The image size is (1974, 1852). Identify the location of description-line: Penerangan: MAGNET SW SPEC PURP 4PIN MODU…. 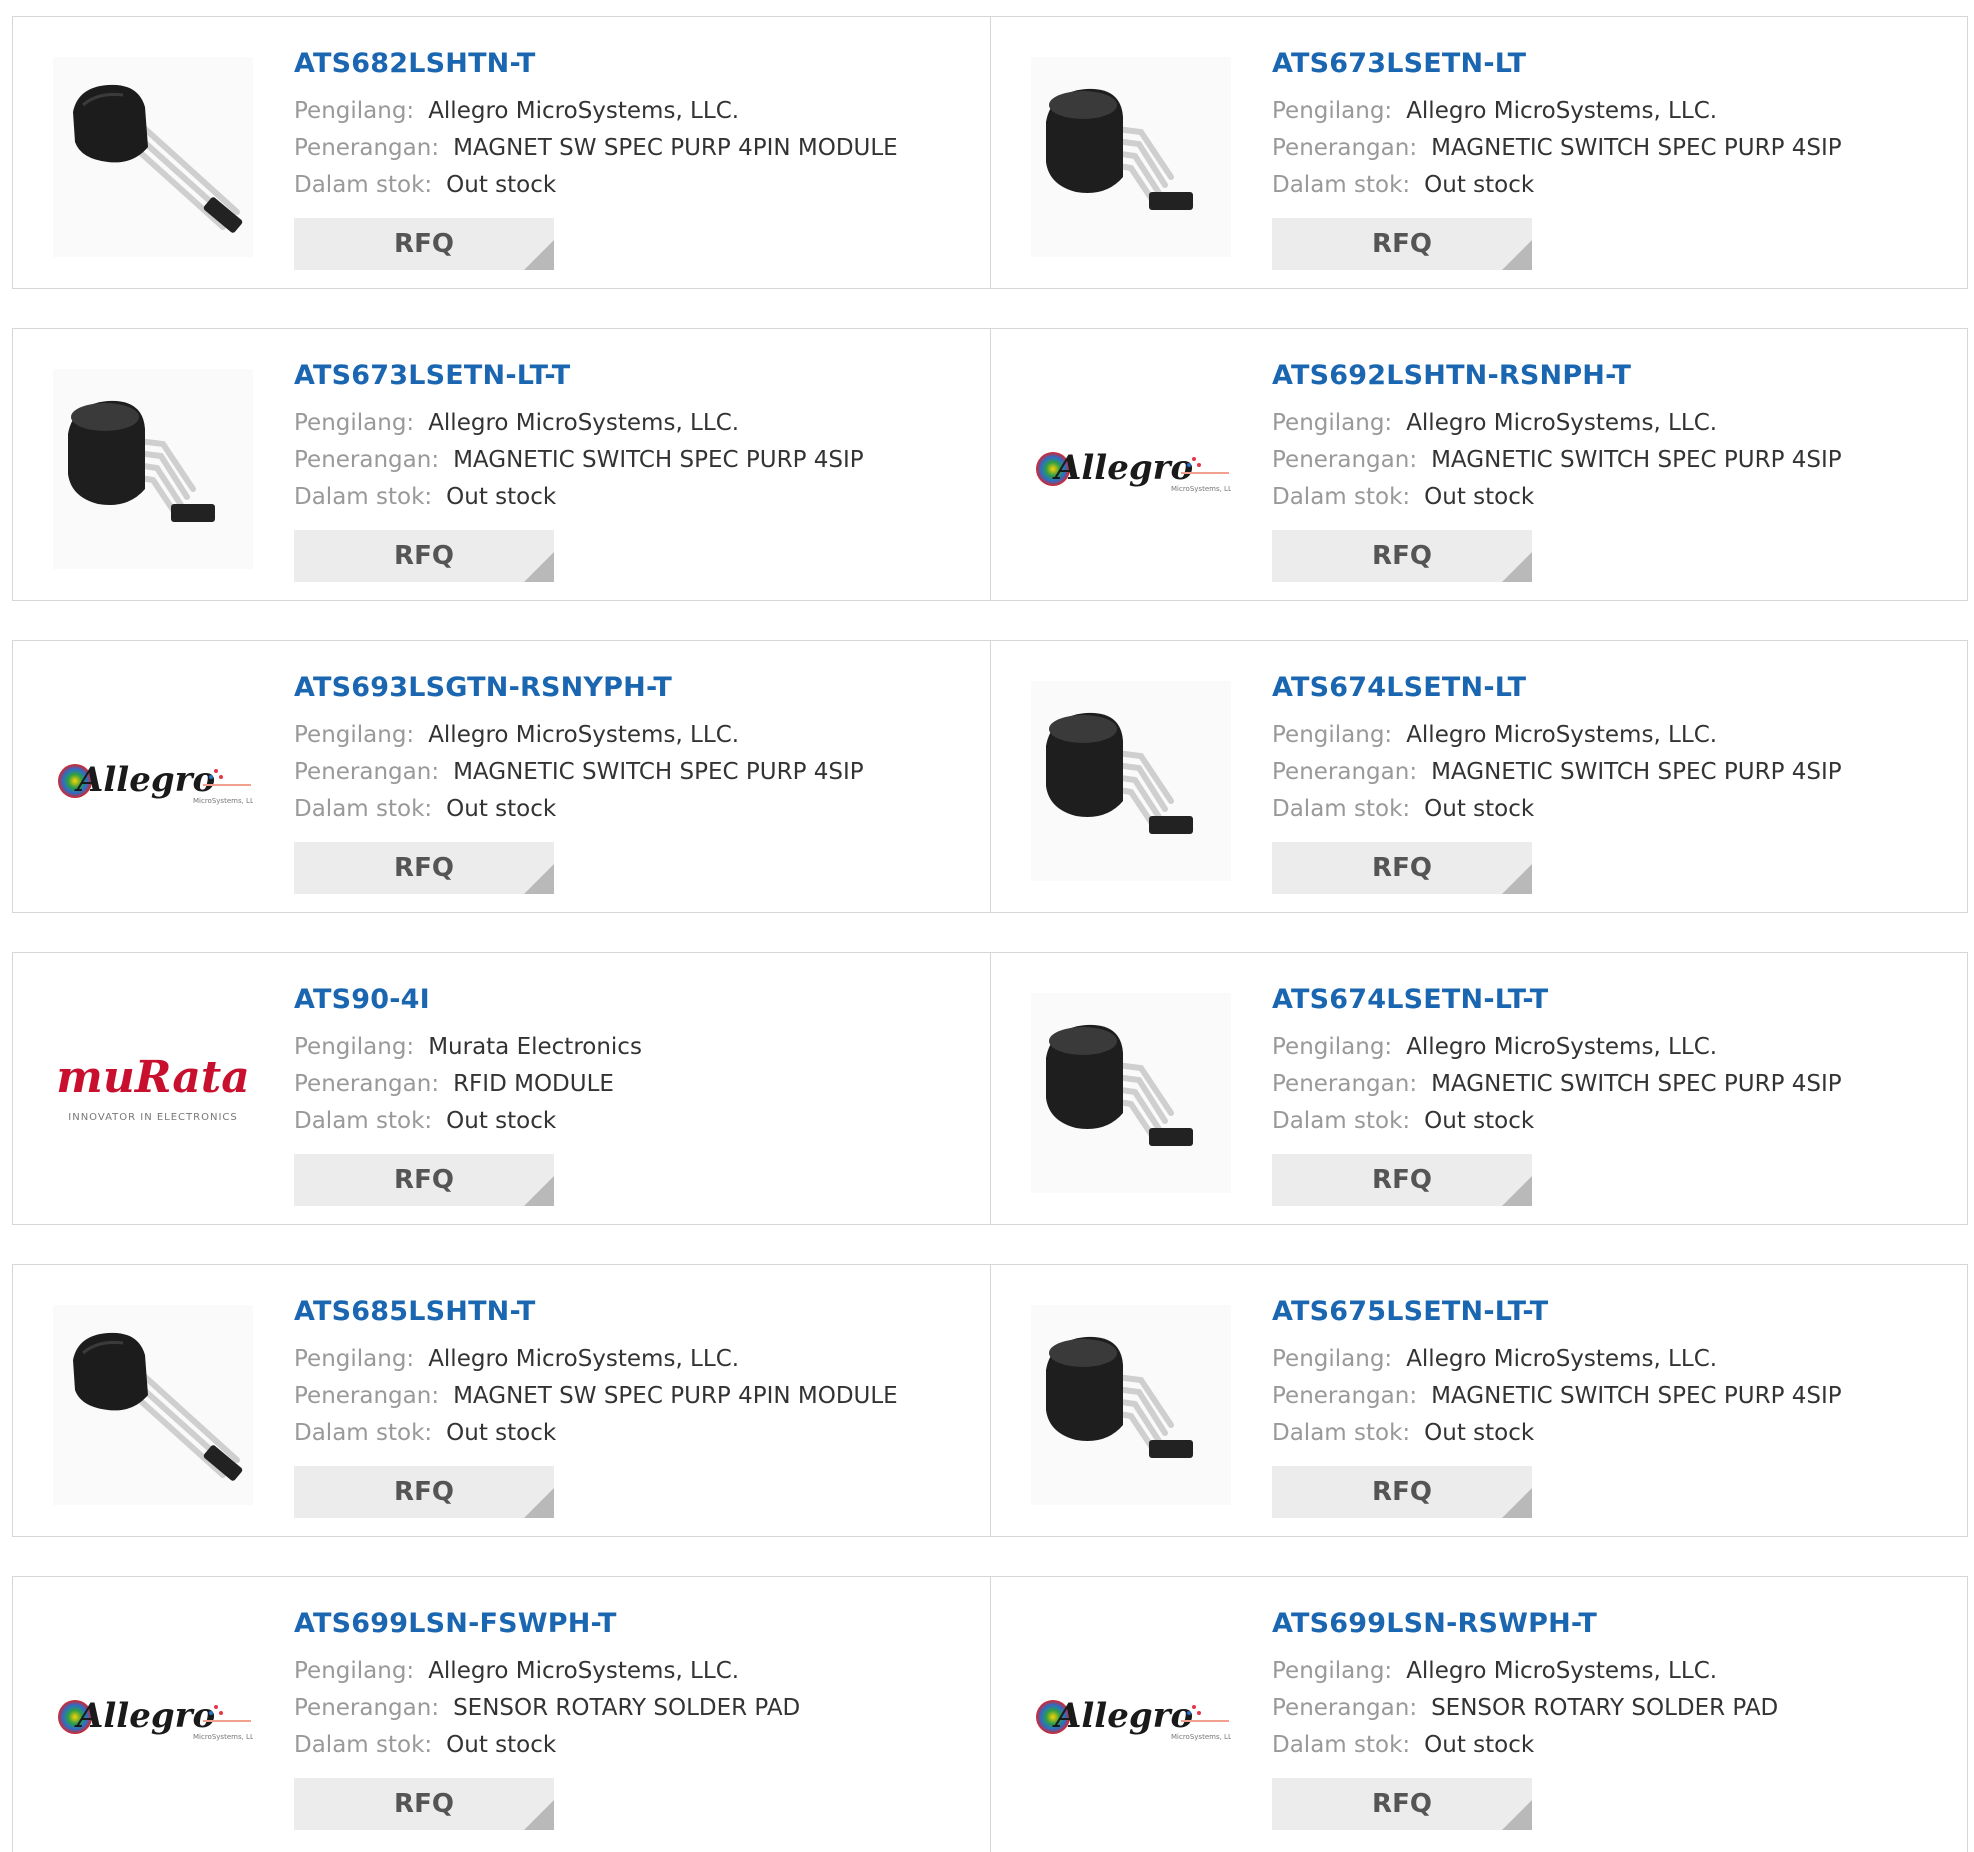
(624, 1396).